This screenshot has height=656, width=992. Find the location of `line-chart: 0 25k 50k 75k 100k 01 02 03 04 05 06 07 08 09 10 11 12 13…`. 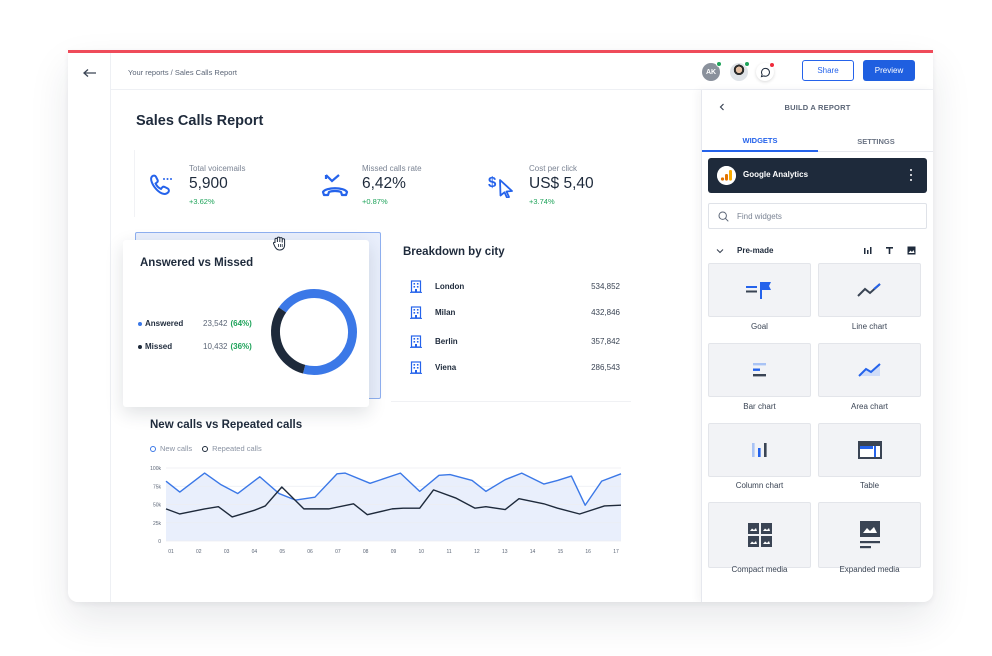

line-chart: 0 25k 50k 75k 100k 01 02 03 04 05 06 07 08 09 10 11 12 13… is located at coordinates (386, 510).